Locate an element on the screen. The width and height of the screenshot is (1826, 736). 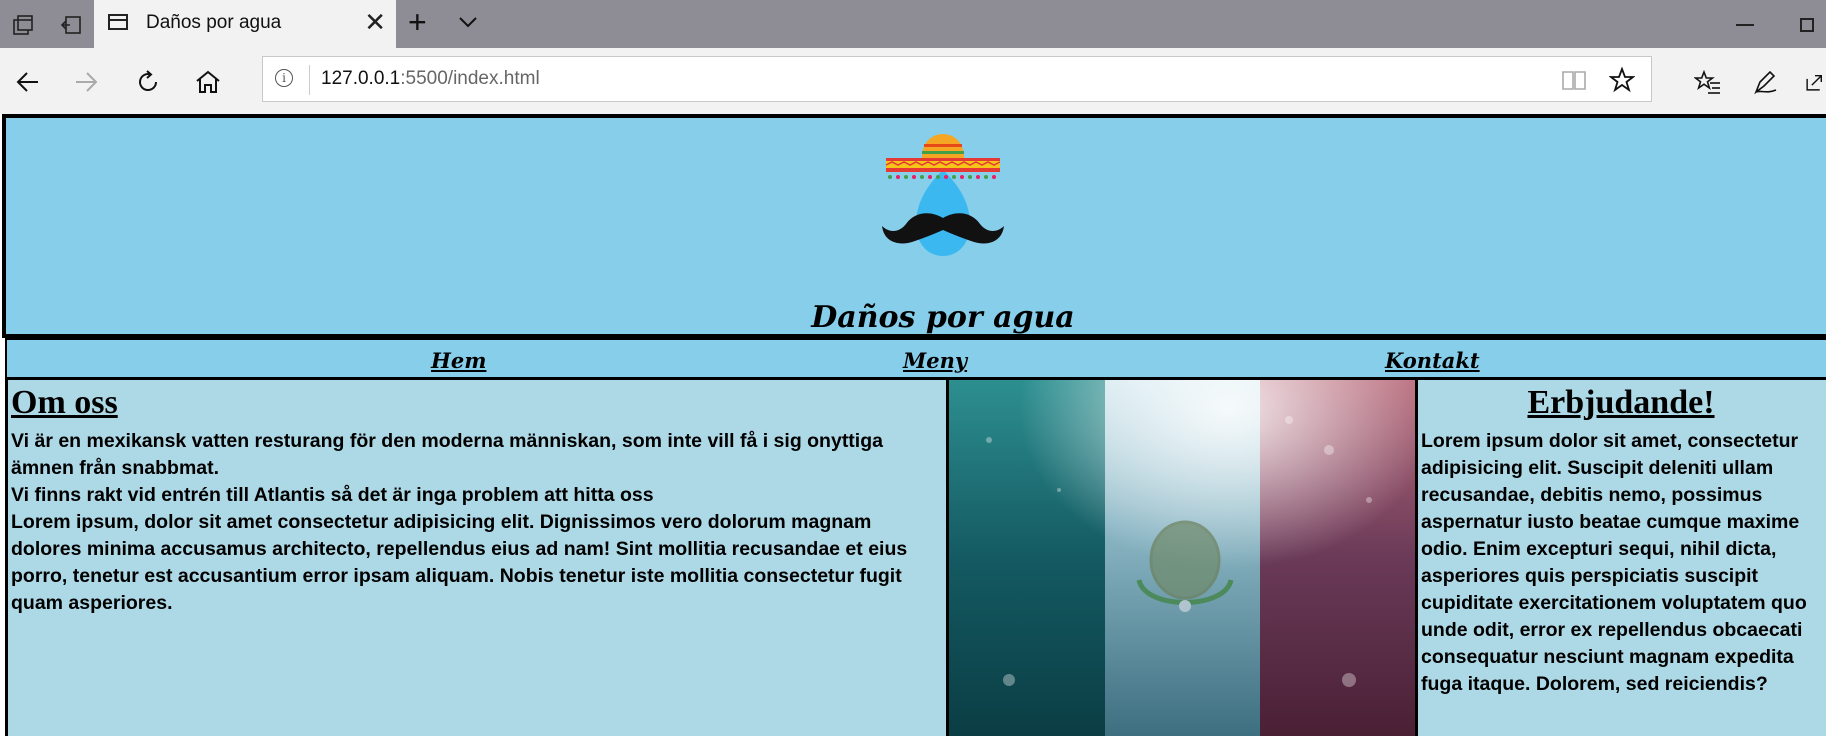
browser-toolbar: i 127.0.0.1:5500/index.html is located at coordinates (913, 81).